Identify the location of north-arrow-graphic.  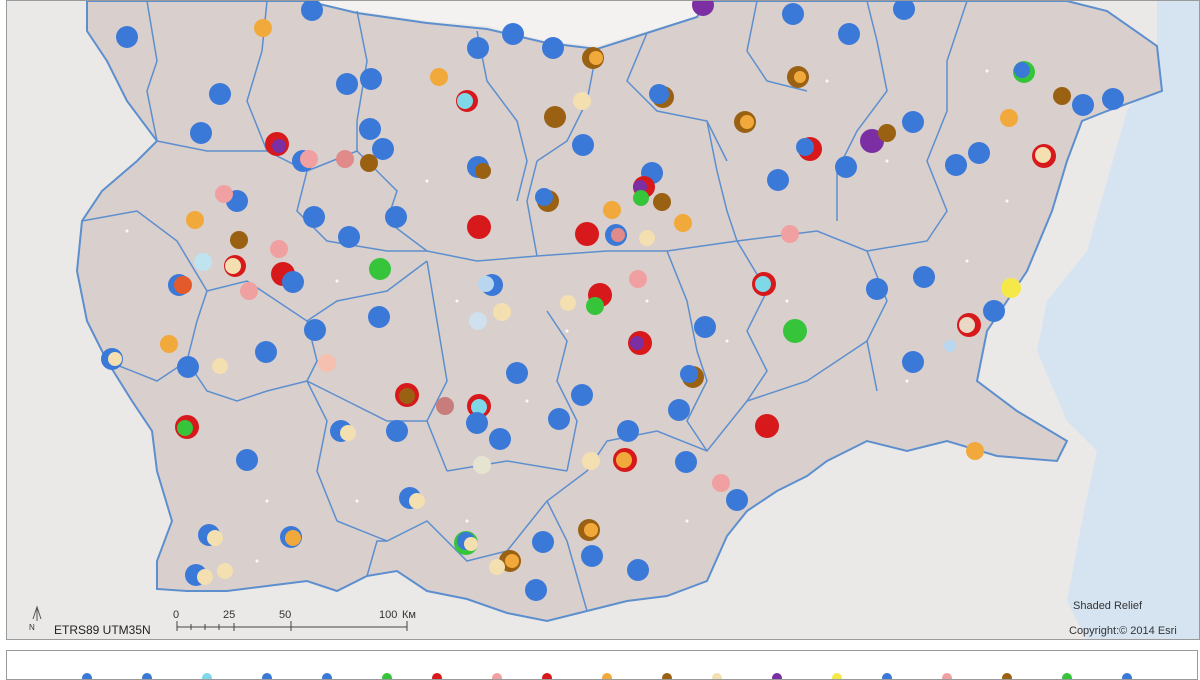
(37, 613).